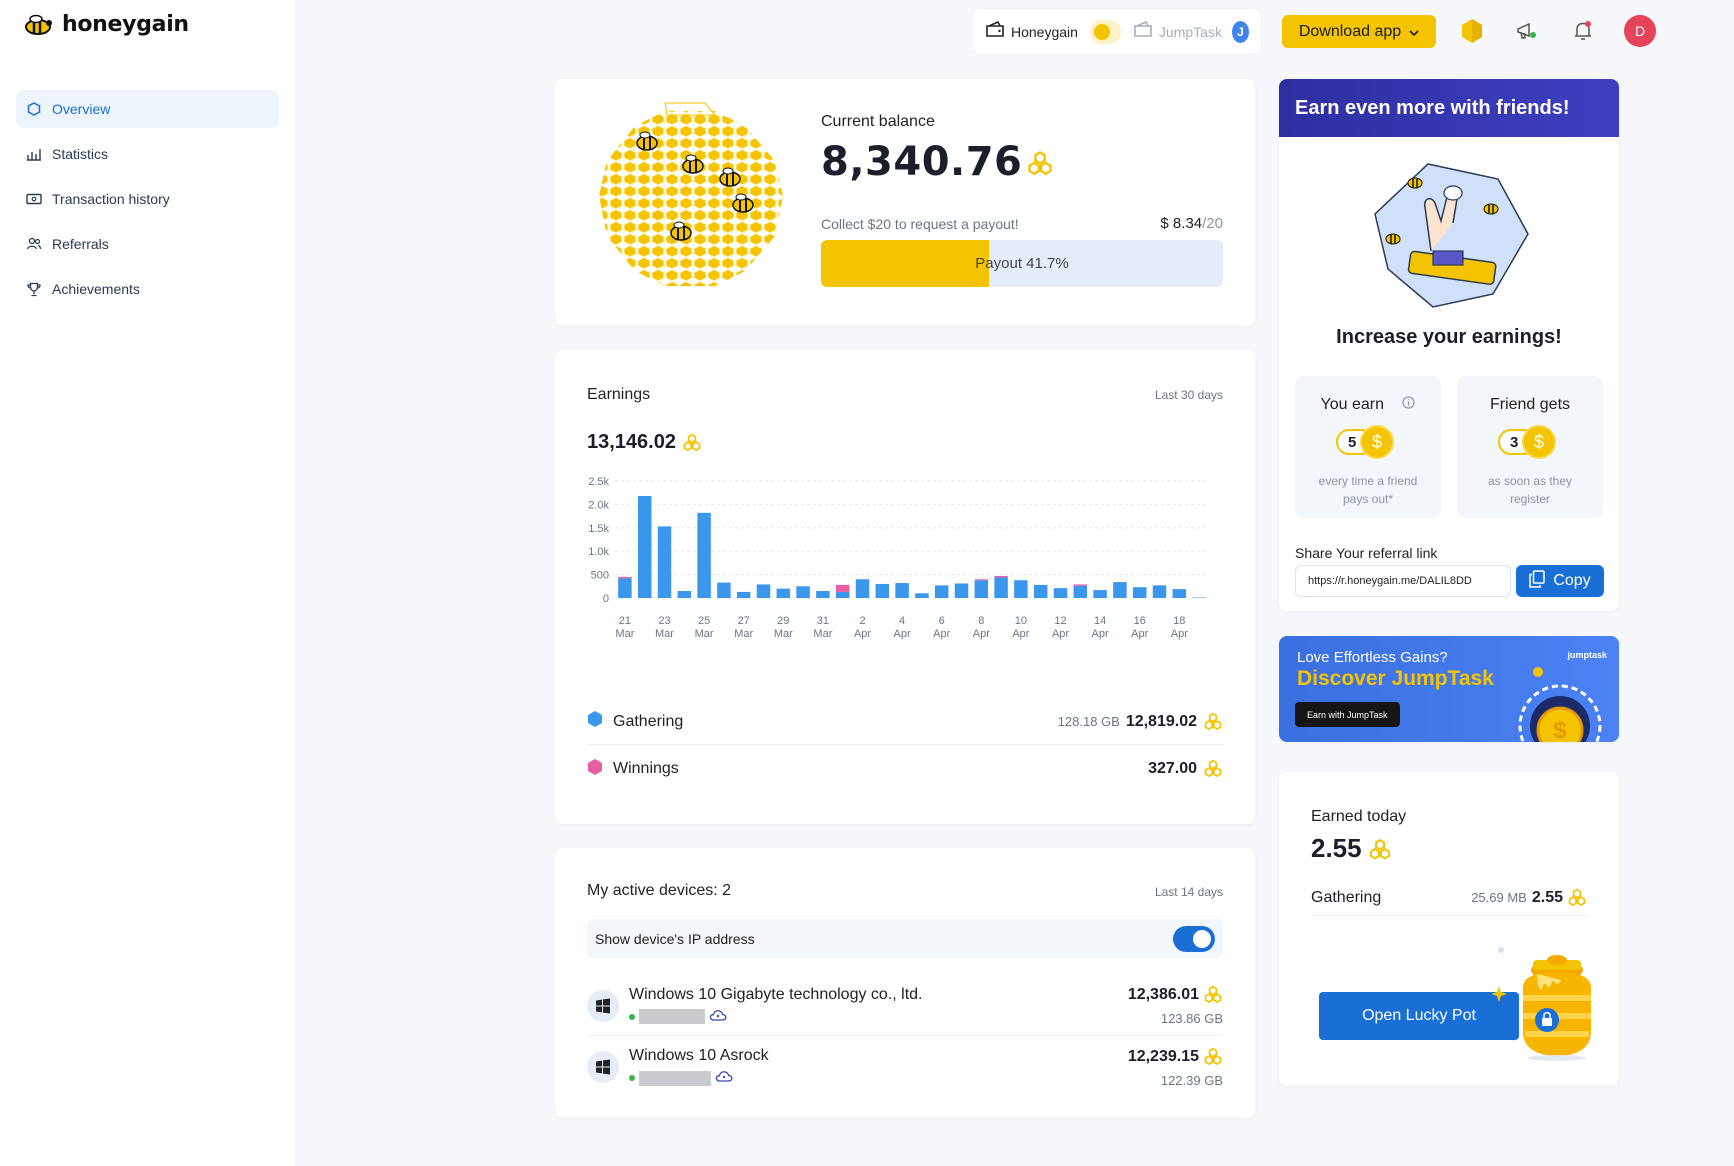 The width and height of the screenshot is (1734, 1166). What do you see at coordinates (1143, 31) in the screenshot?
I see `wallet-outline-icon` at bounding box center [1143, 31].